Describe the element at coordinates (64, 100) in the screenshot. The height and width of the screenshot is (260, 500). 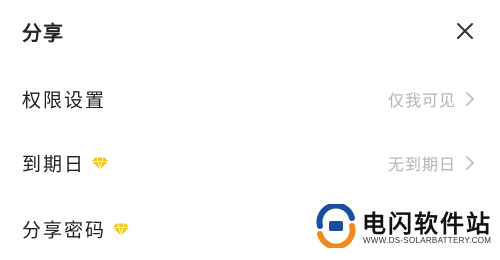
I see `row-label: 权限设置` at that location.